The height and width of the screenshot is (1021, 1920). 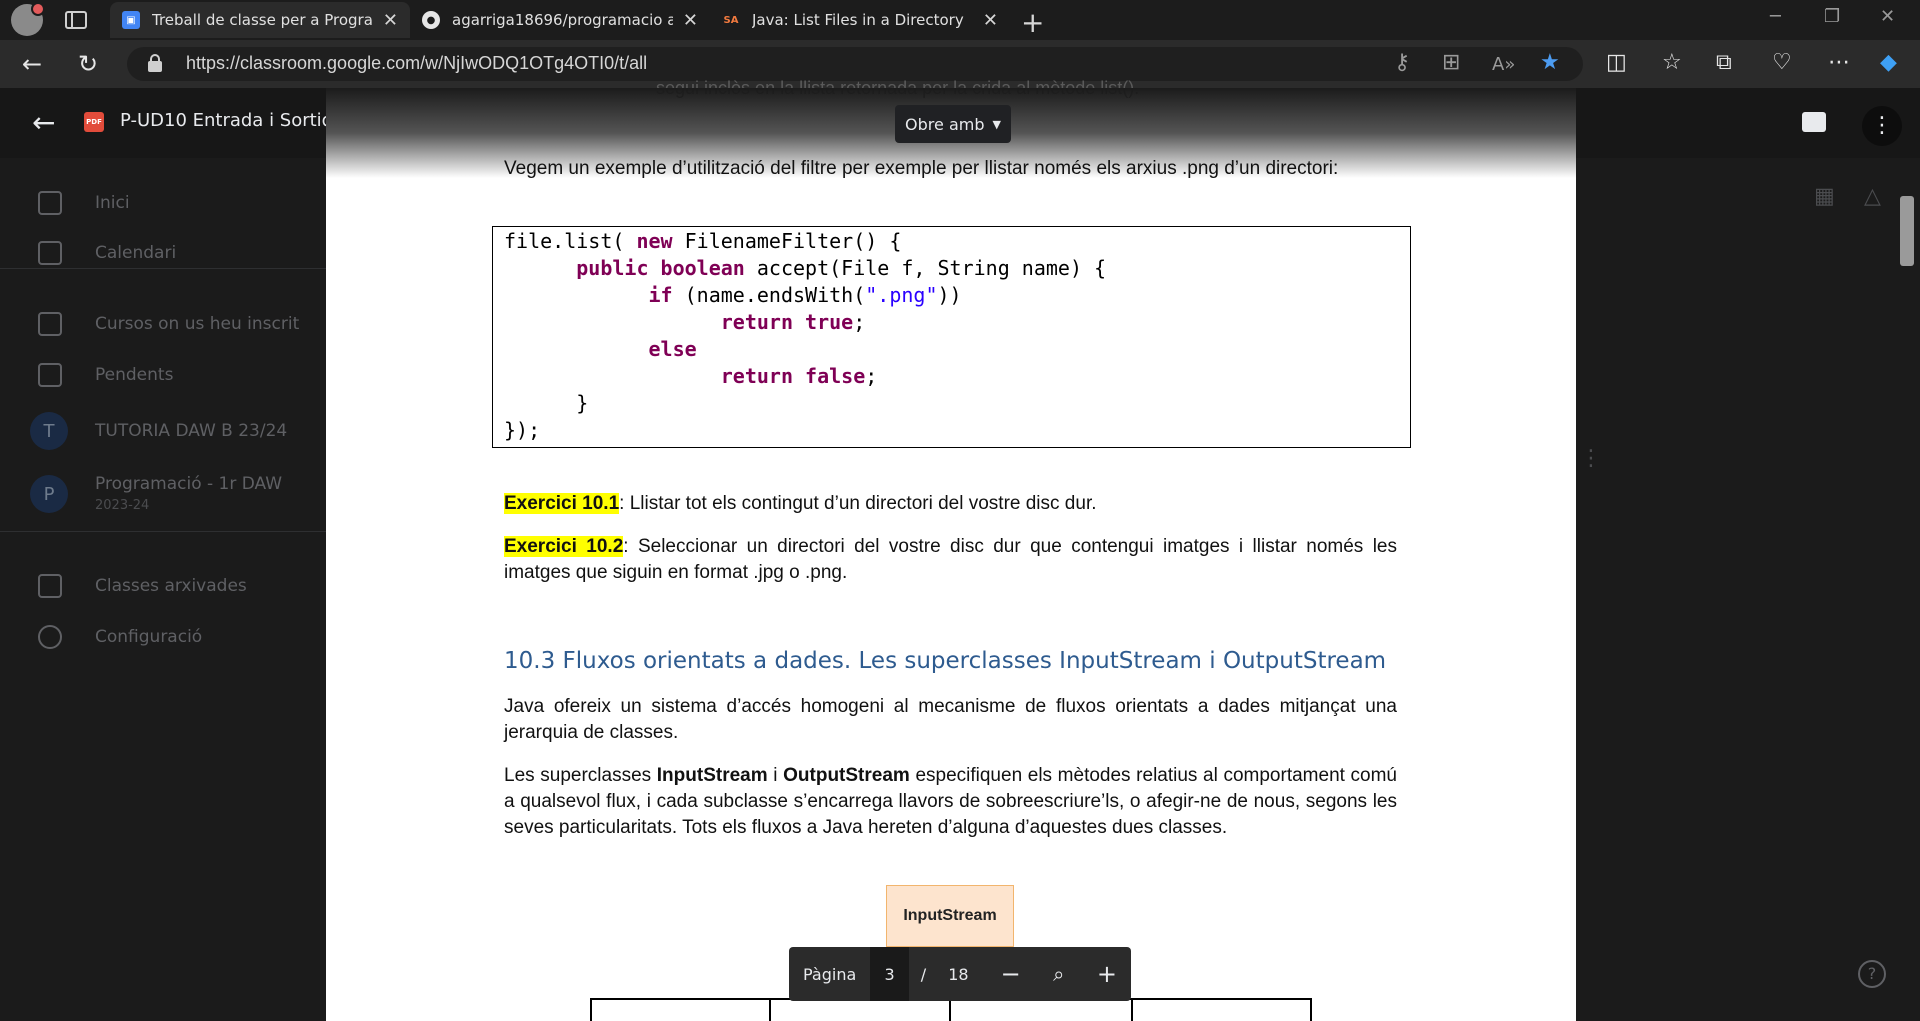 I want to click on zoom-out-icon: −, so click(x=1011, y=974).